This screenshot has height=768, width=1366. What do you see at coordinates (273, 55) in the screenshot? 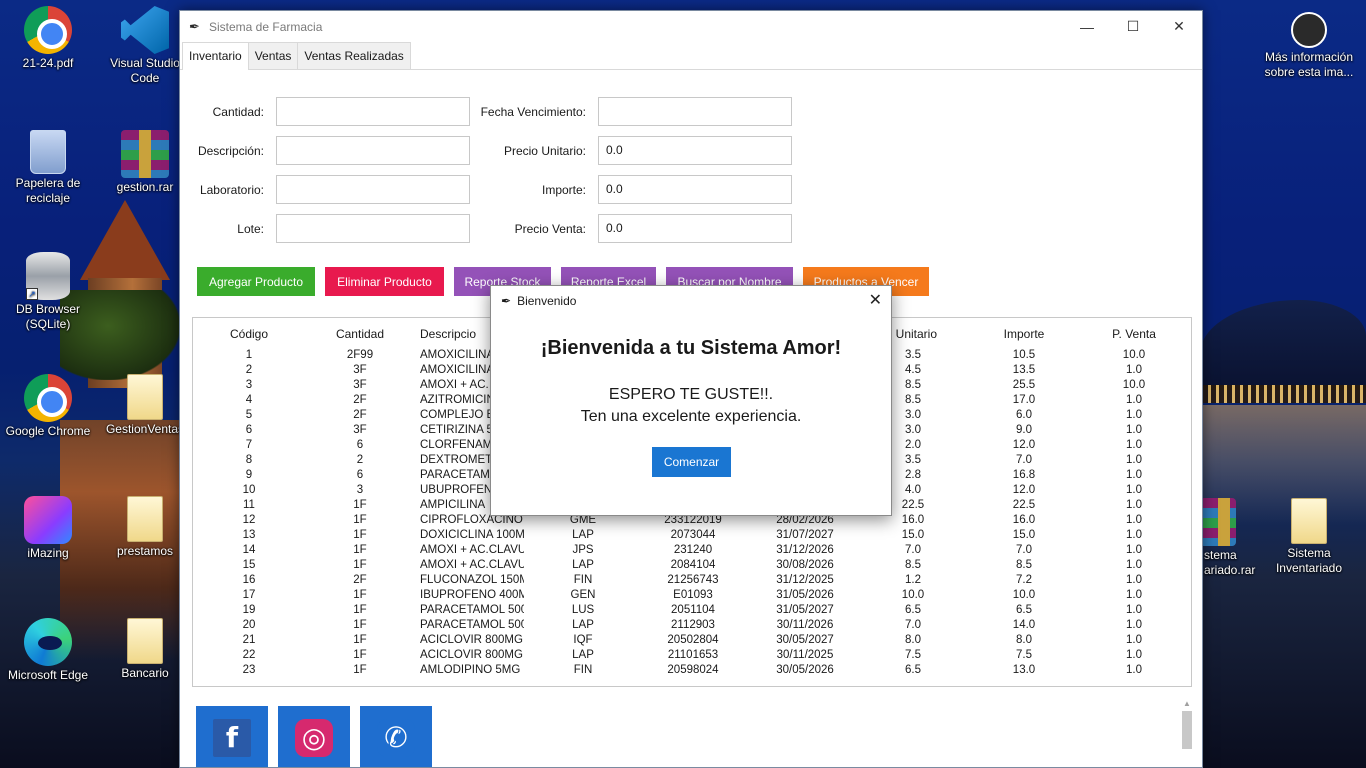
I see `tab-ventas: Ventas` at bounding box center [273, 55].